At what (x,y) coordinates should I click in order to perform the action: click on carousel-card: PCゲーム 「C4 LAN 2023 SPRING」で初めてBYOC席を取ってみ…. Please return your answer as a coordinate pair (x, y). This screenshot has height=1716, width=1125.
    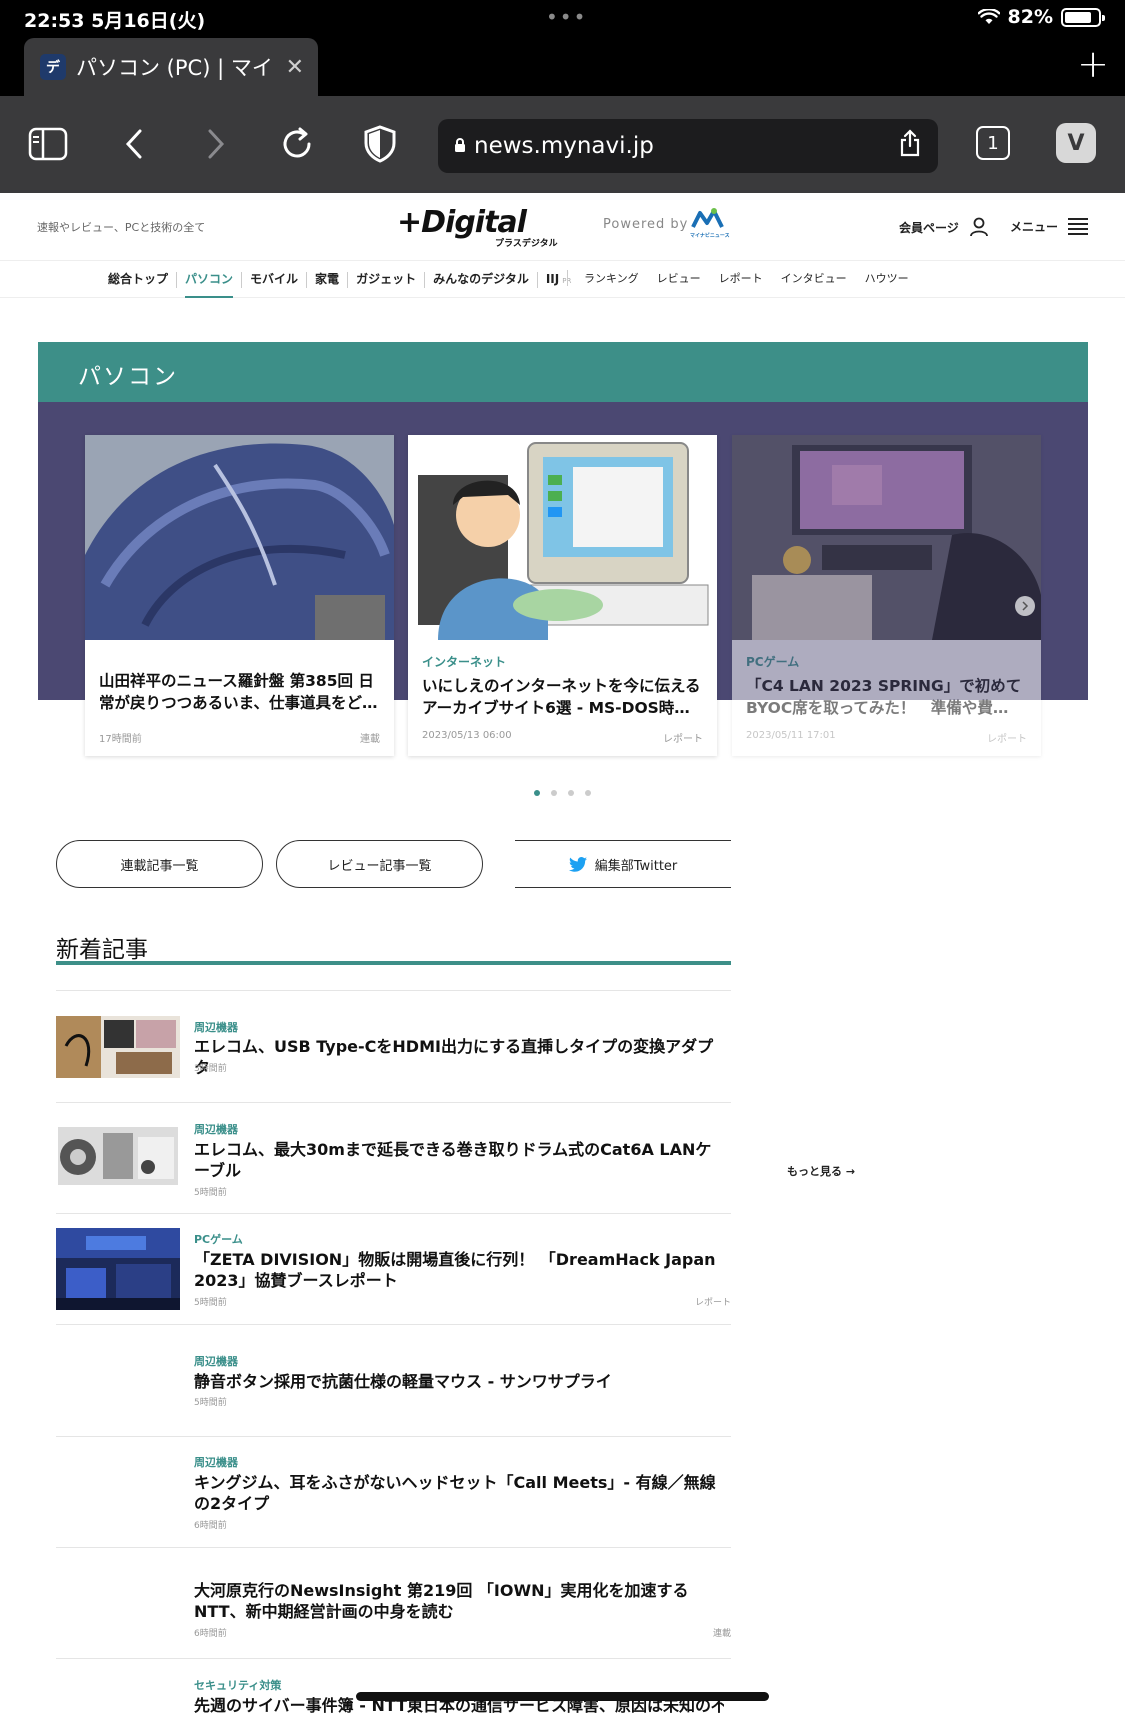
    Looking at the image, I should click on (886, 595).